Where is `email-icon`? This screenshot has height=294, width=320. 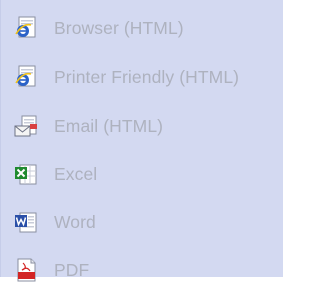
email-icon is located at coordinates (26, 126).